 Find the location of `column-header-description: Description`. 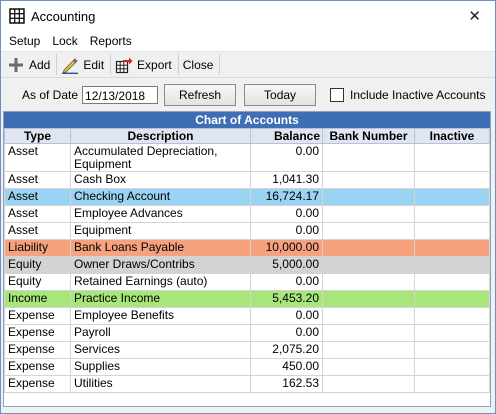

column-header-description: Description is located at coordinates (160, 136).